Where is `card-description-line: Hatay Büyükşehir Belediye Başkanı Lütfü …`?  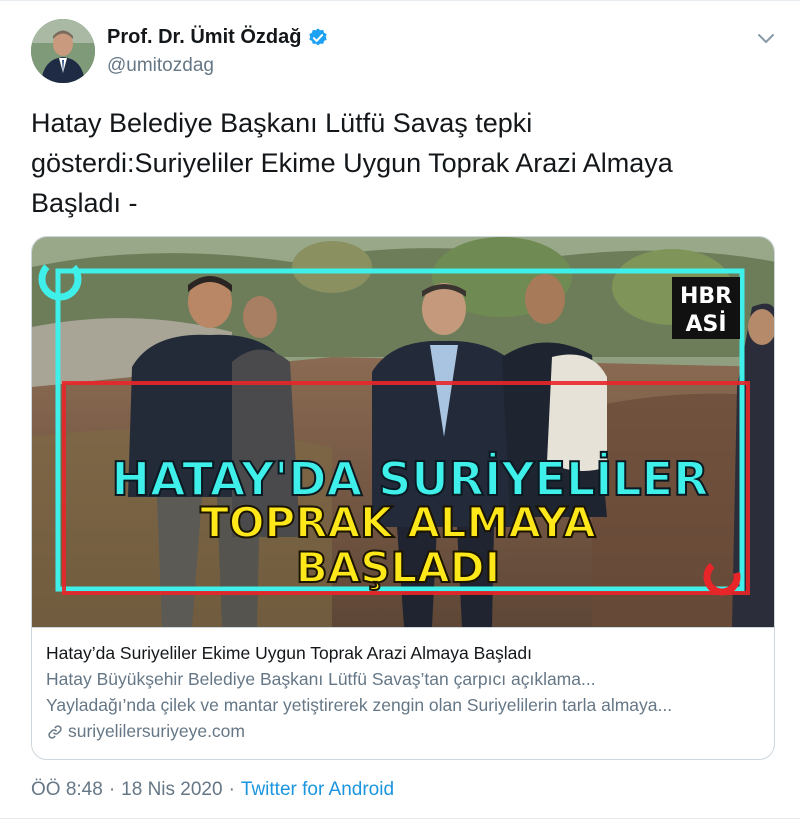
card-description-line: Hatay Büyükşehir Belediye Başkanı Lütfü … is located at coordinates (321, 679).